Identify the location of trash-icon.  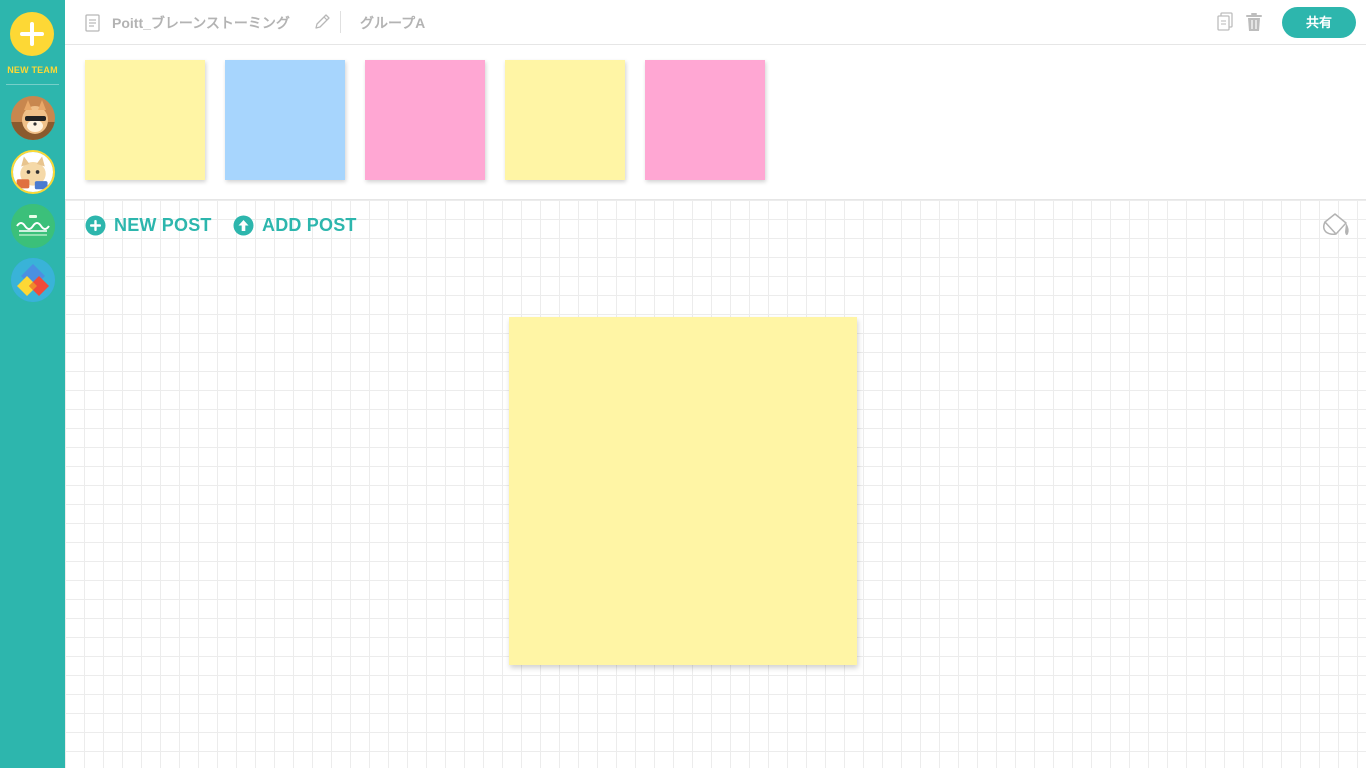
(1254, 22).